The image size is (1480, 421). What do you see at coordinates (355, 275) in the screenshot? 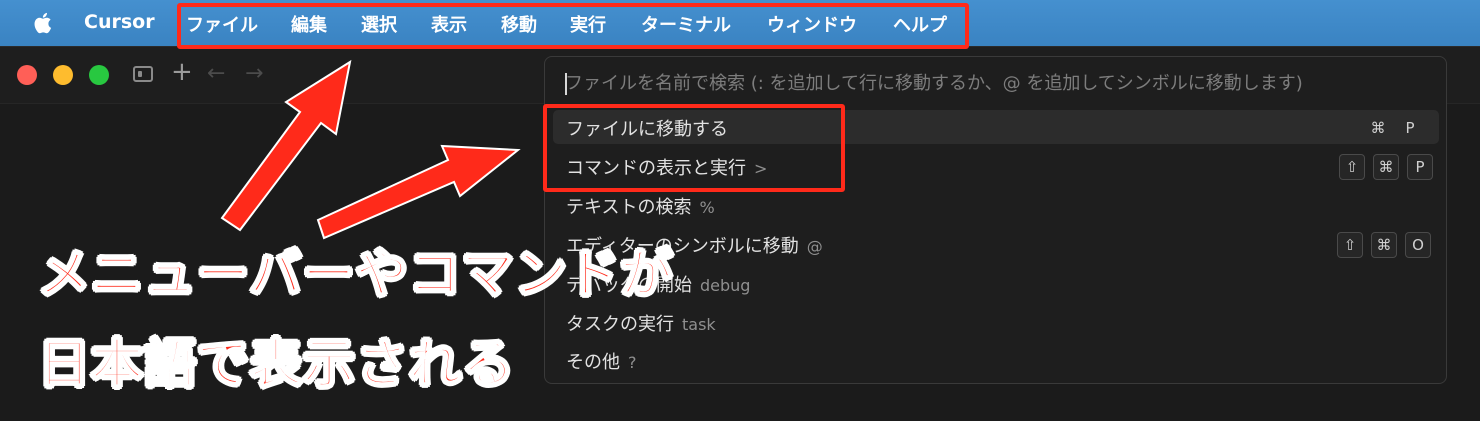
I see `annotation-caption-line1: メニューバーやコマンドが` at bounding box center [355, 275].